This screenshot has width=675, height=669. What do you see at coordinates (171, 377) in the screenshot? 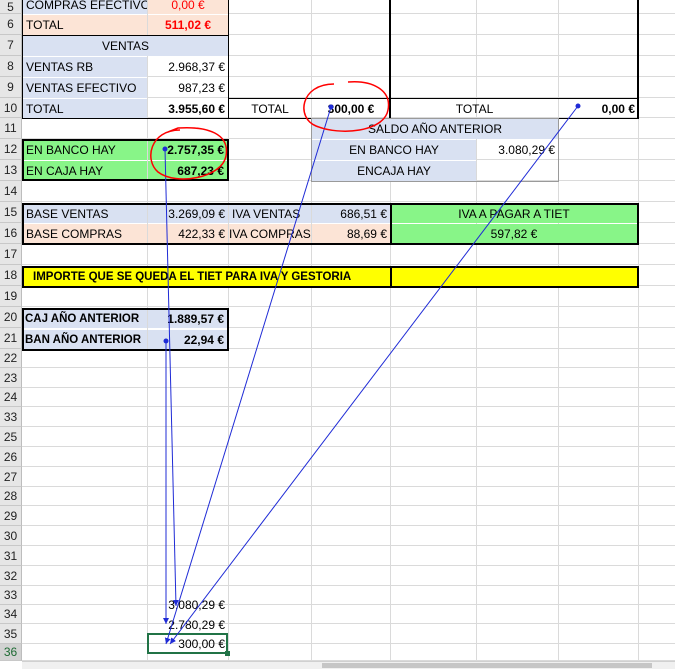
I see `trace-arrow` at bounding box center [171, 377].